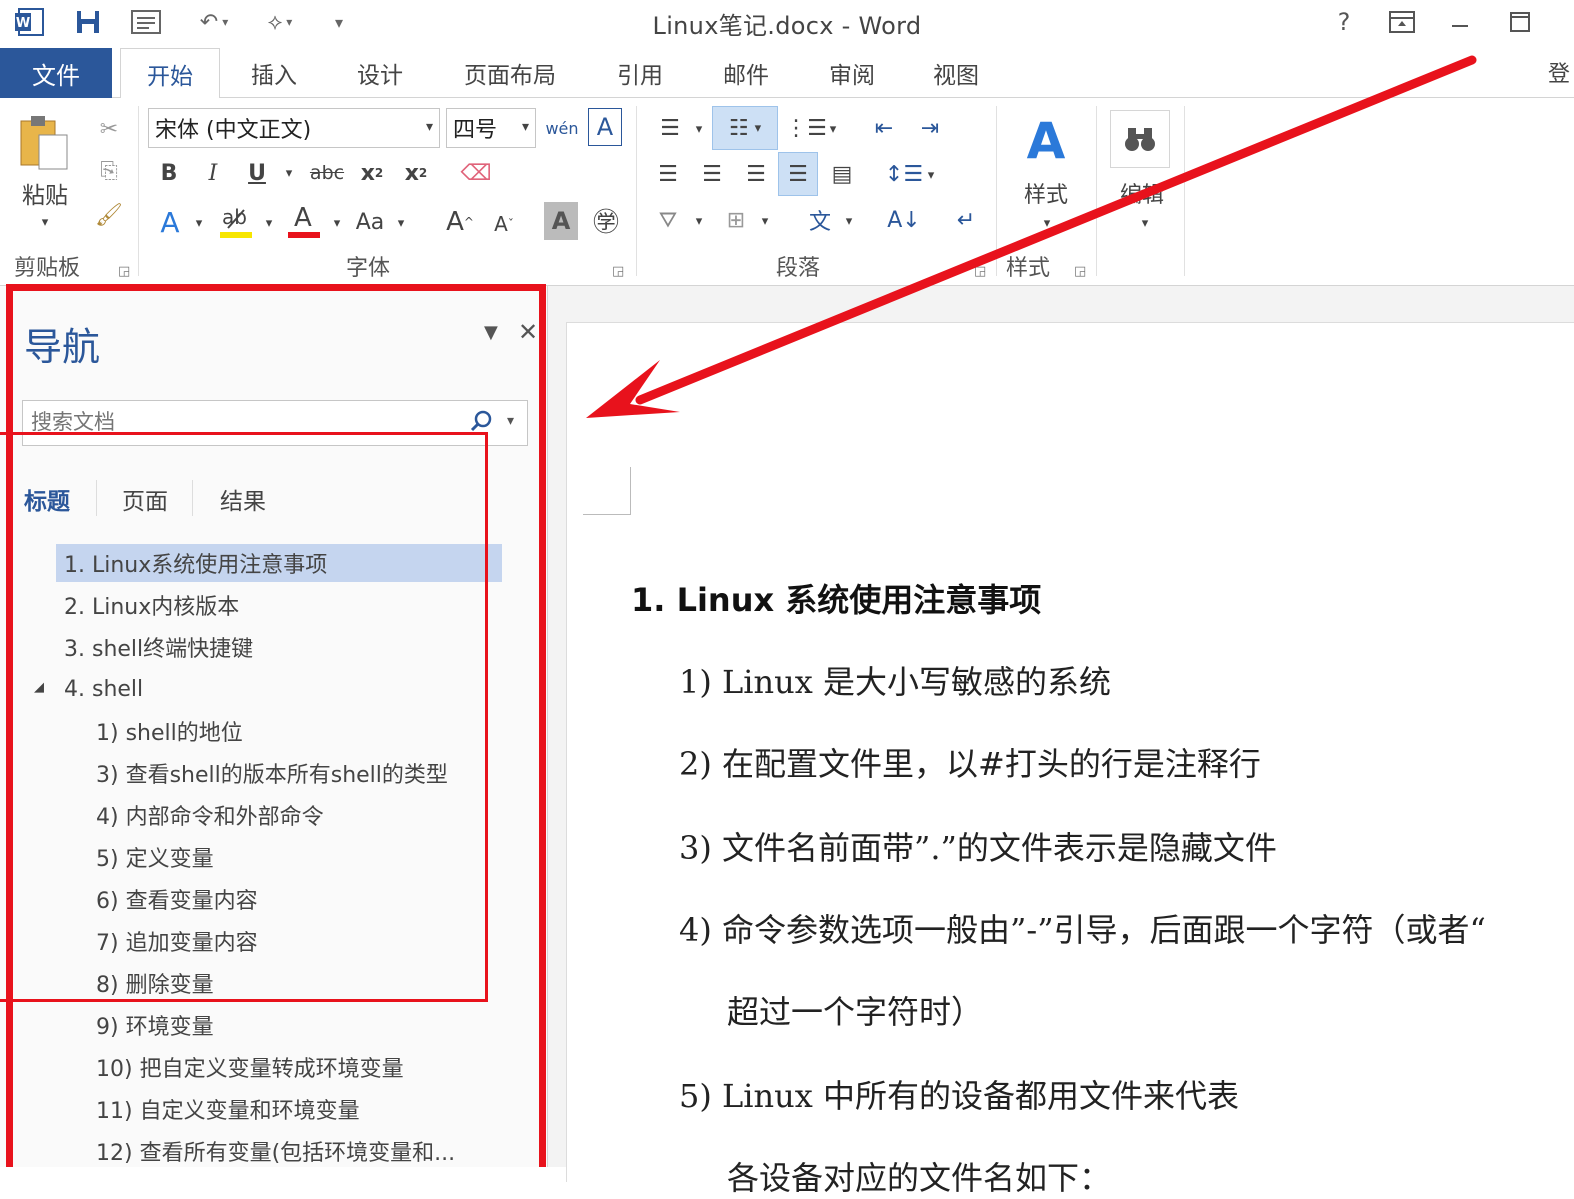 The image size is (1574, 1199). Describe the element at coordinates (510, 421) in the screenshot. I see `chevron-down-icon: ▾` at that location.